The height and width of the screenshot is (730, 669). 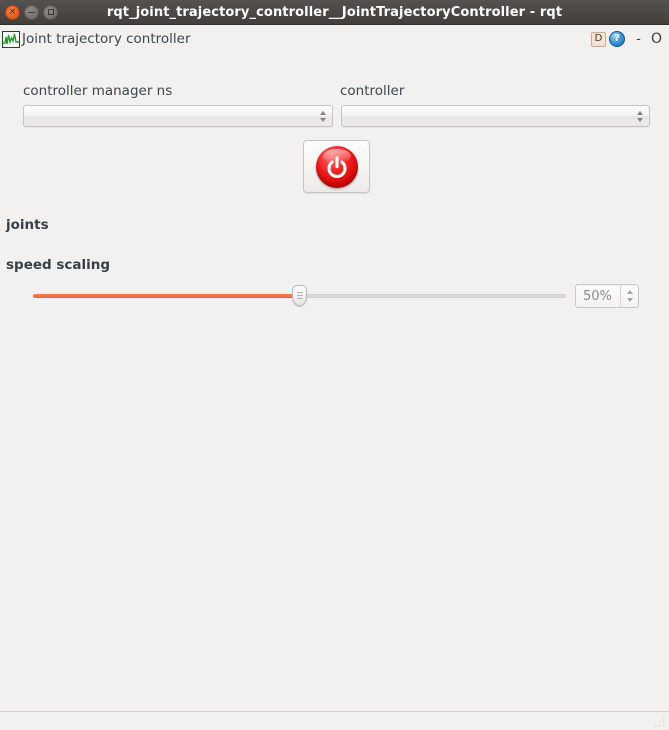 I want to click on minimize-icon, so click(x=31, y=12).